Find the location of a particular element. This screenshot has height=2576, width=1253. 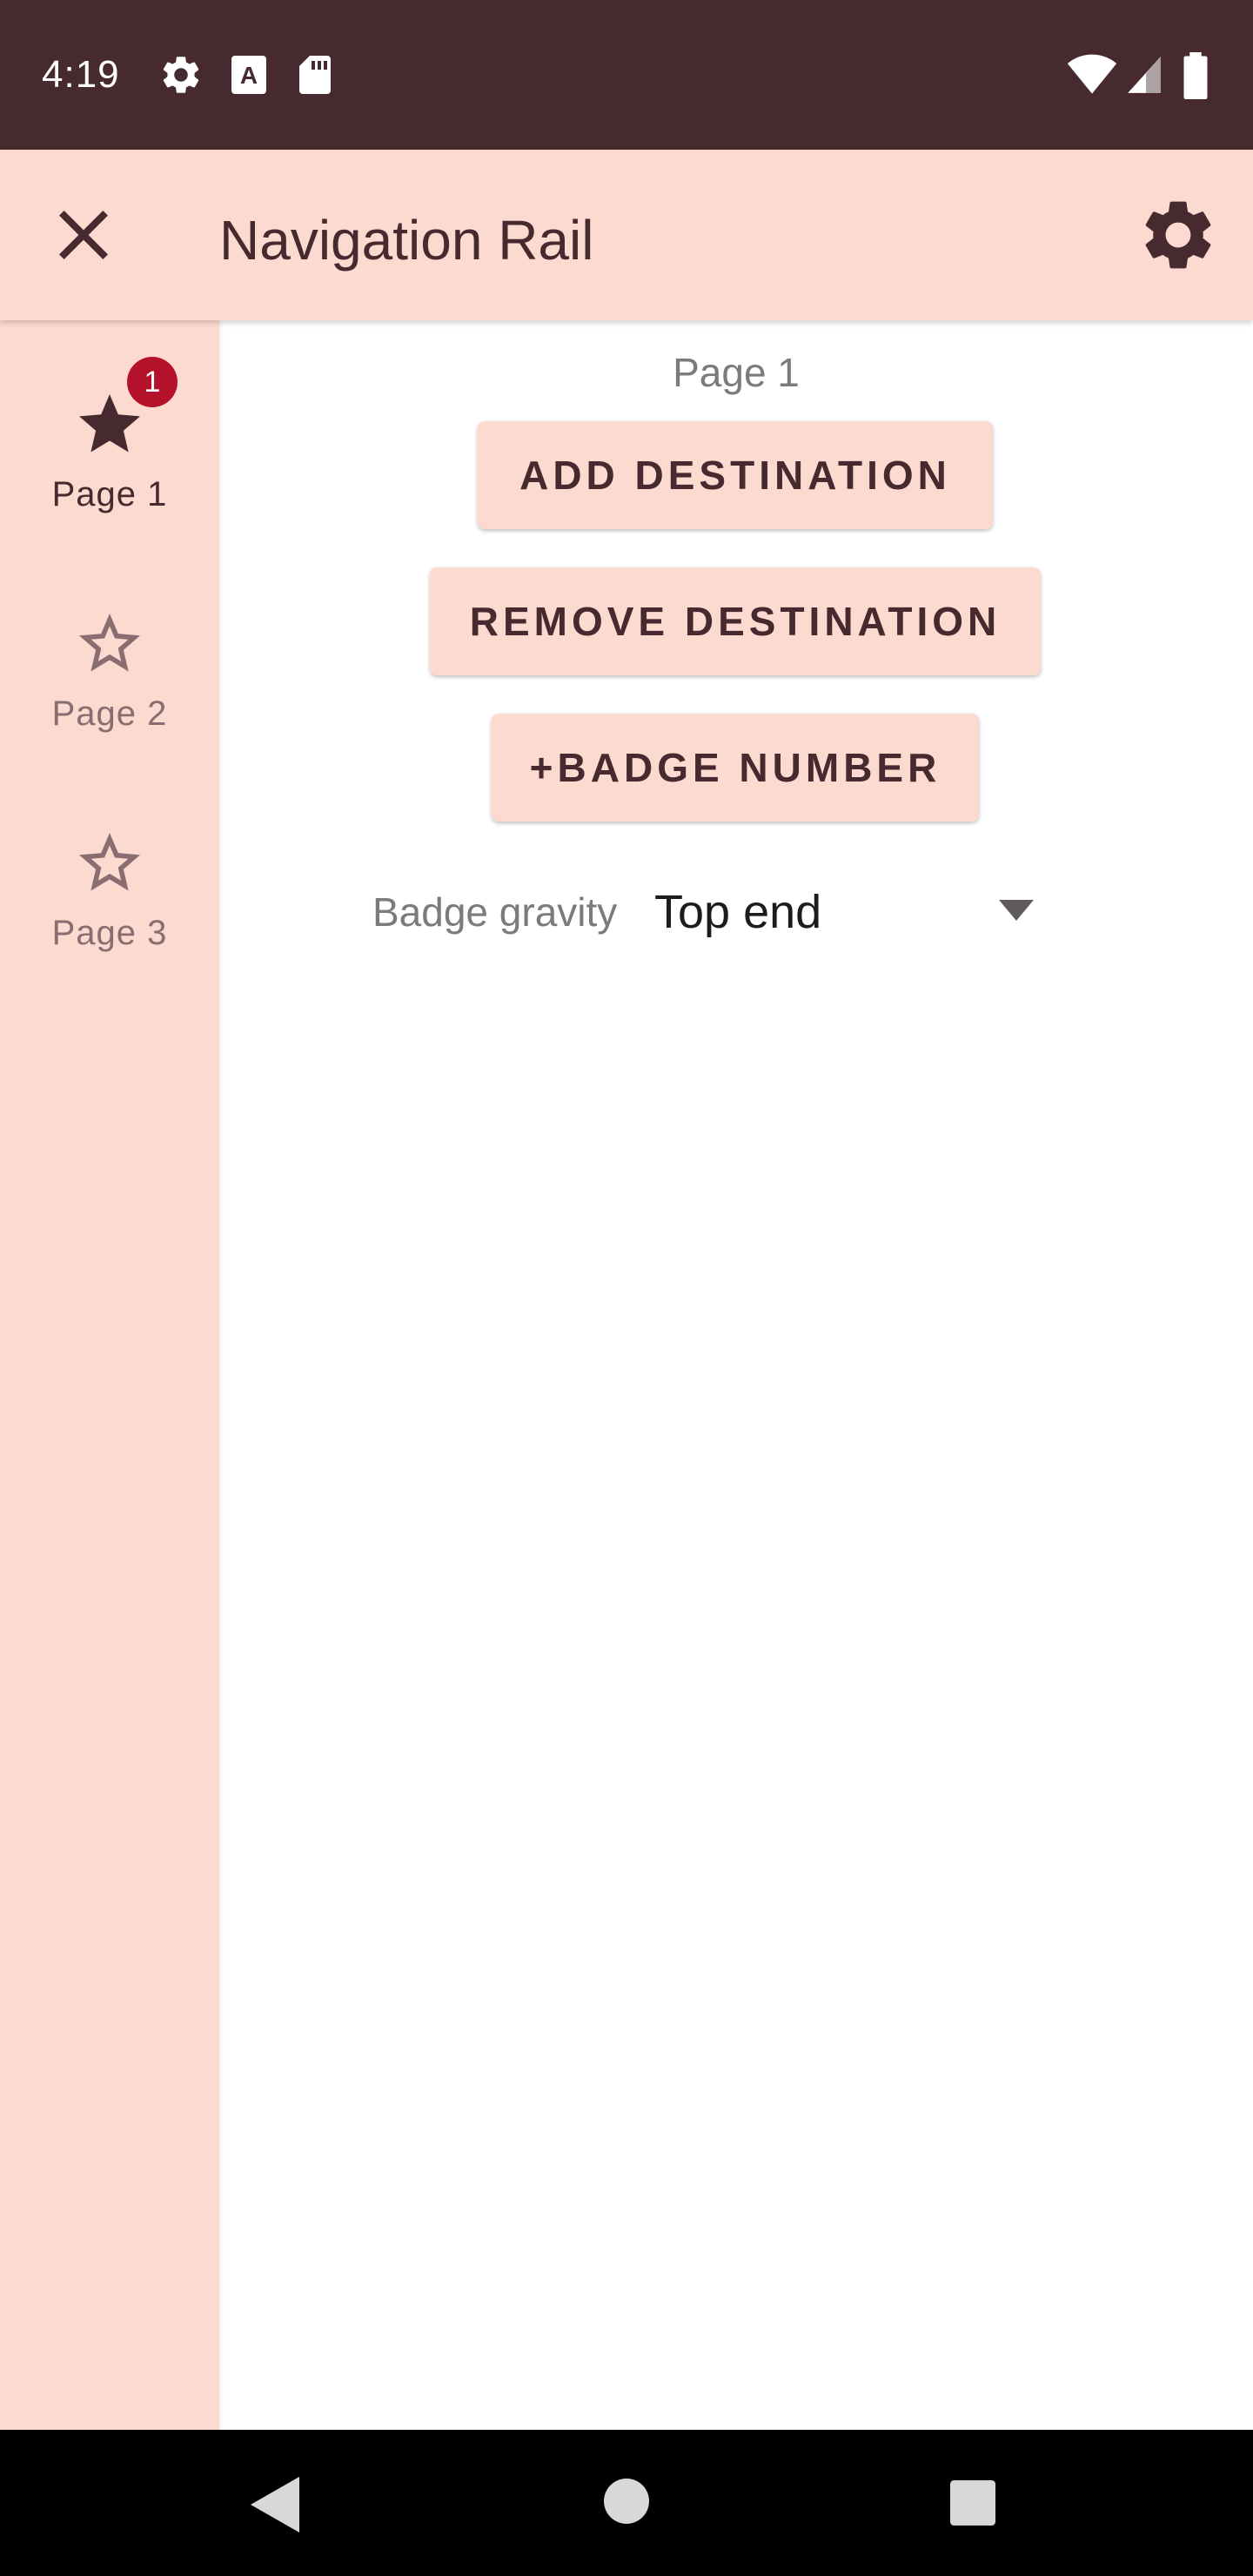

rail-item-label: Page 1 is located at coordinates (109, 494).